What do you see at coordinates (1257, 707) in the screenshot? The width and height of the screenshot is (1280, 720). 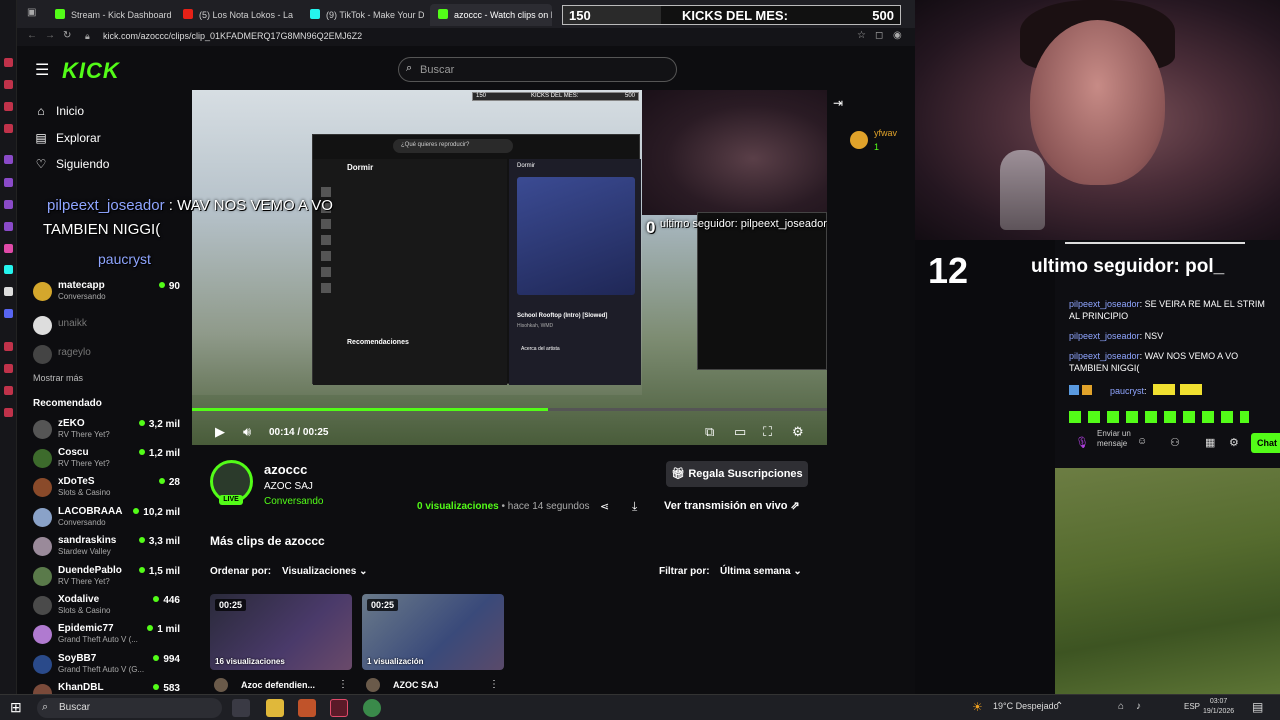 I see `notifications-icon: ▤` at bounding box center [1257, 707].